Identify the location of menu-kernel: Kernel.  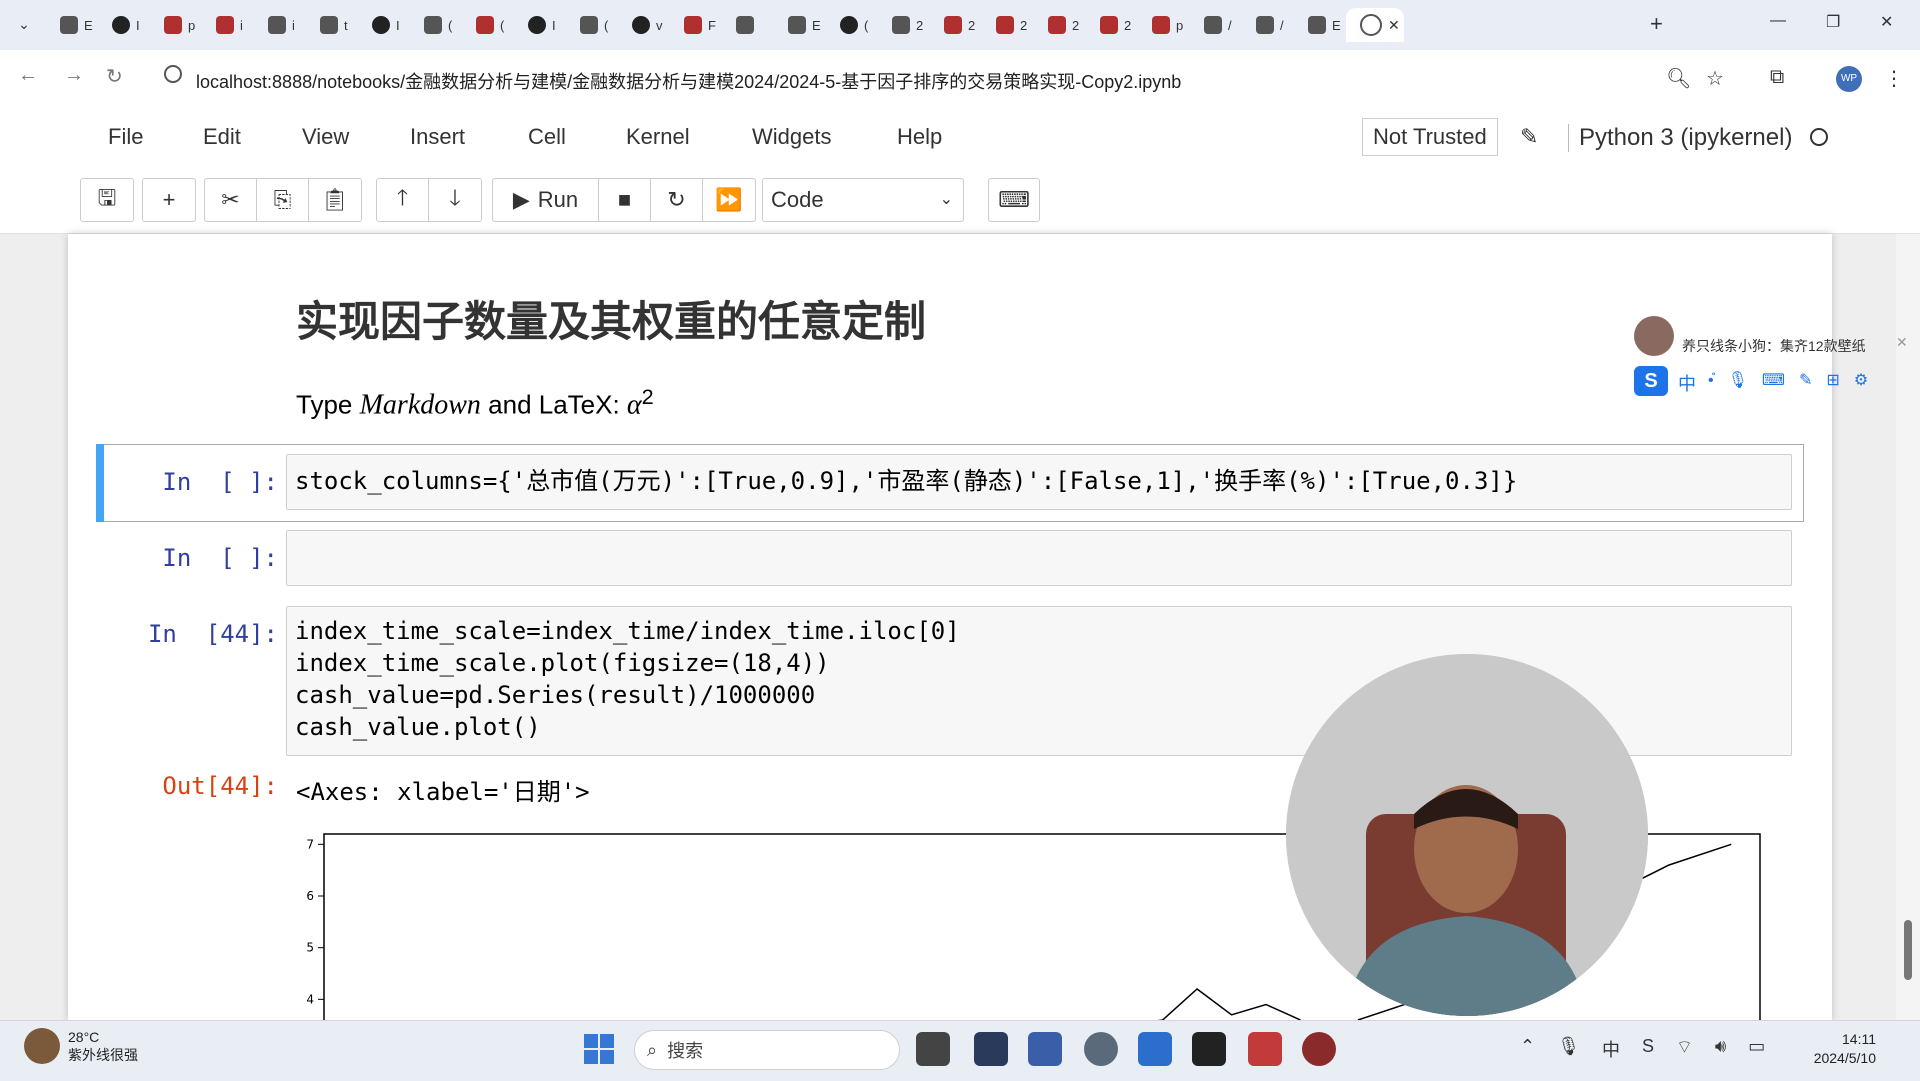
(658, 137).